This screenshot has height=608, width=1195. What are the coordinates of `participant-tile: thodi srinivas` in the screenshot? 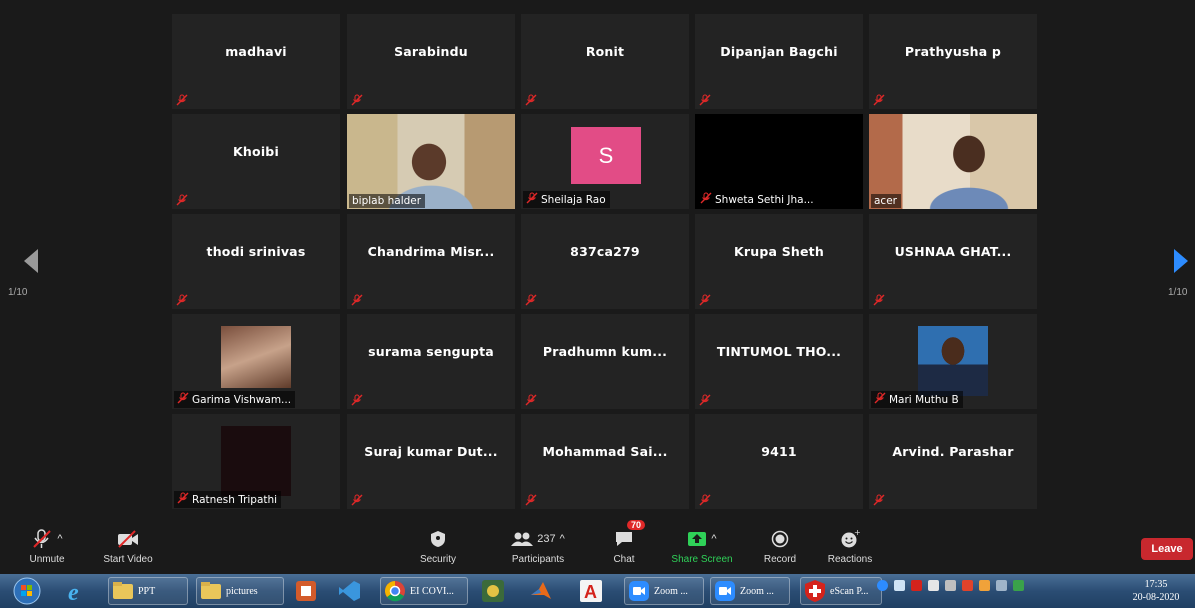 It's located at (256, 261).